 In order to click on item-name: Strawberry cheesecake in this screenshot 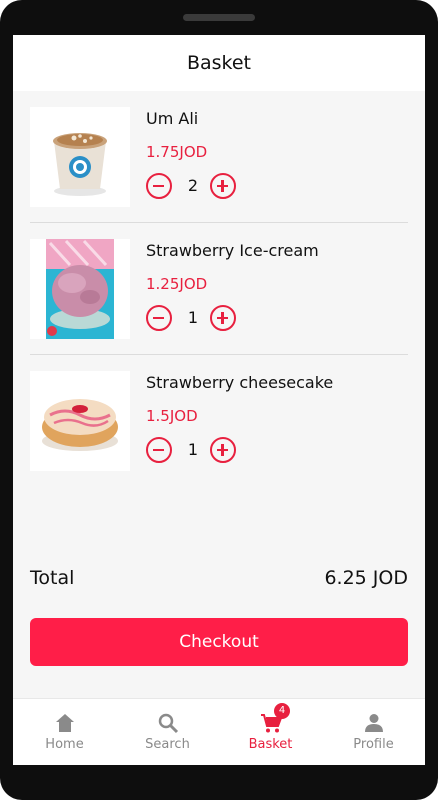, I will do `click(240, 382)`.